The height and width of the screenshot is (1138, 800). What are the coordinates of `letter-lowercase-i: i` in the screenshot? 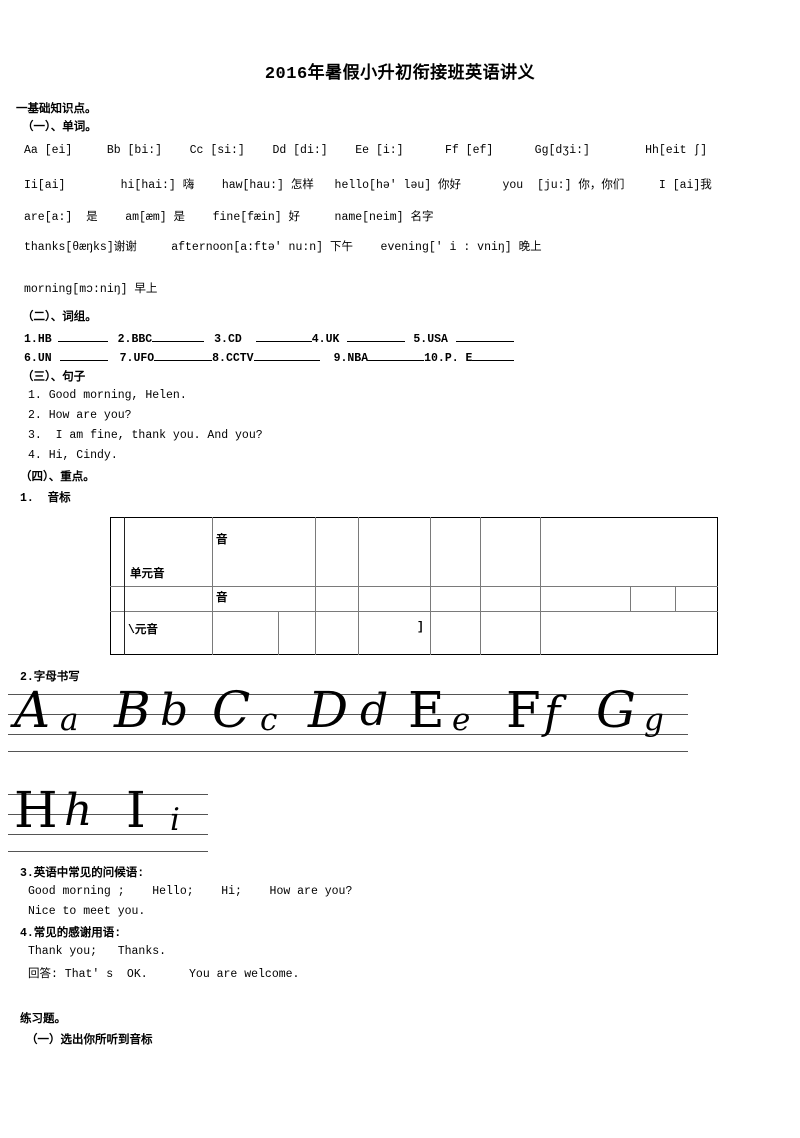 It's located at (175, 820).